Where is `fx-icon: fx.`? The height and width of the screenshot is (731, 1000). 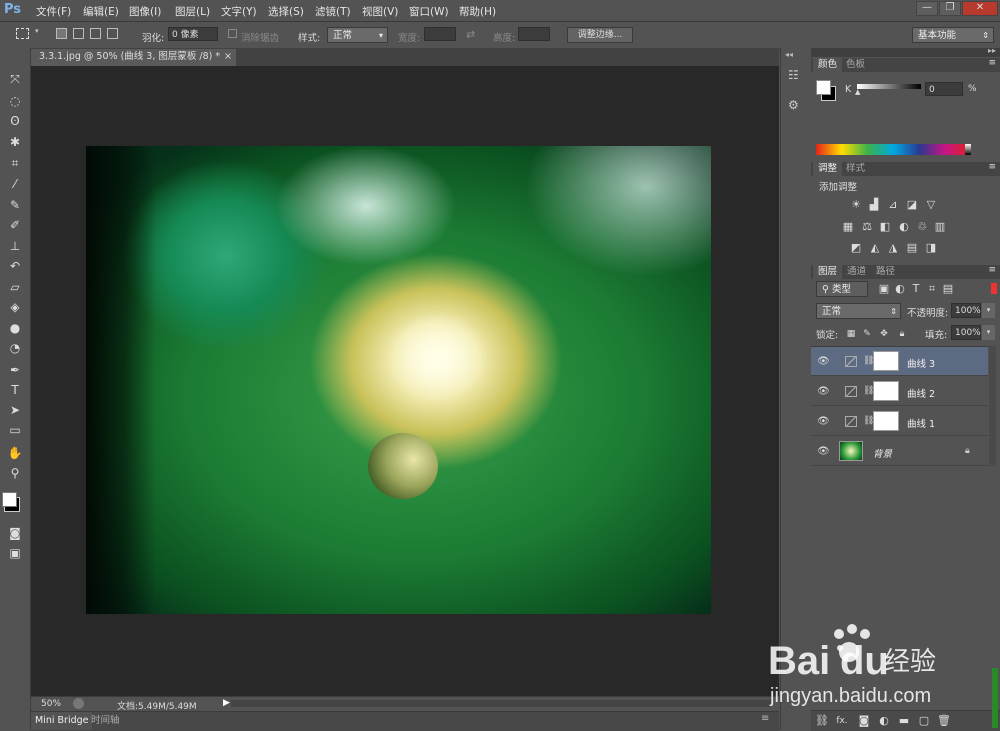 fx-icon: fx. is located at coordinates (842, 721).